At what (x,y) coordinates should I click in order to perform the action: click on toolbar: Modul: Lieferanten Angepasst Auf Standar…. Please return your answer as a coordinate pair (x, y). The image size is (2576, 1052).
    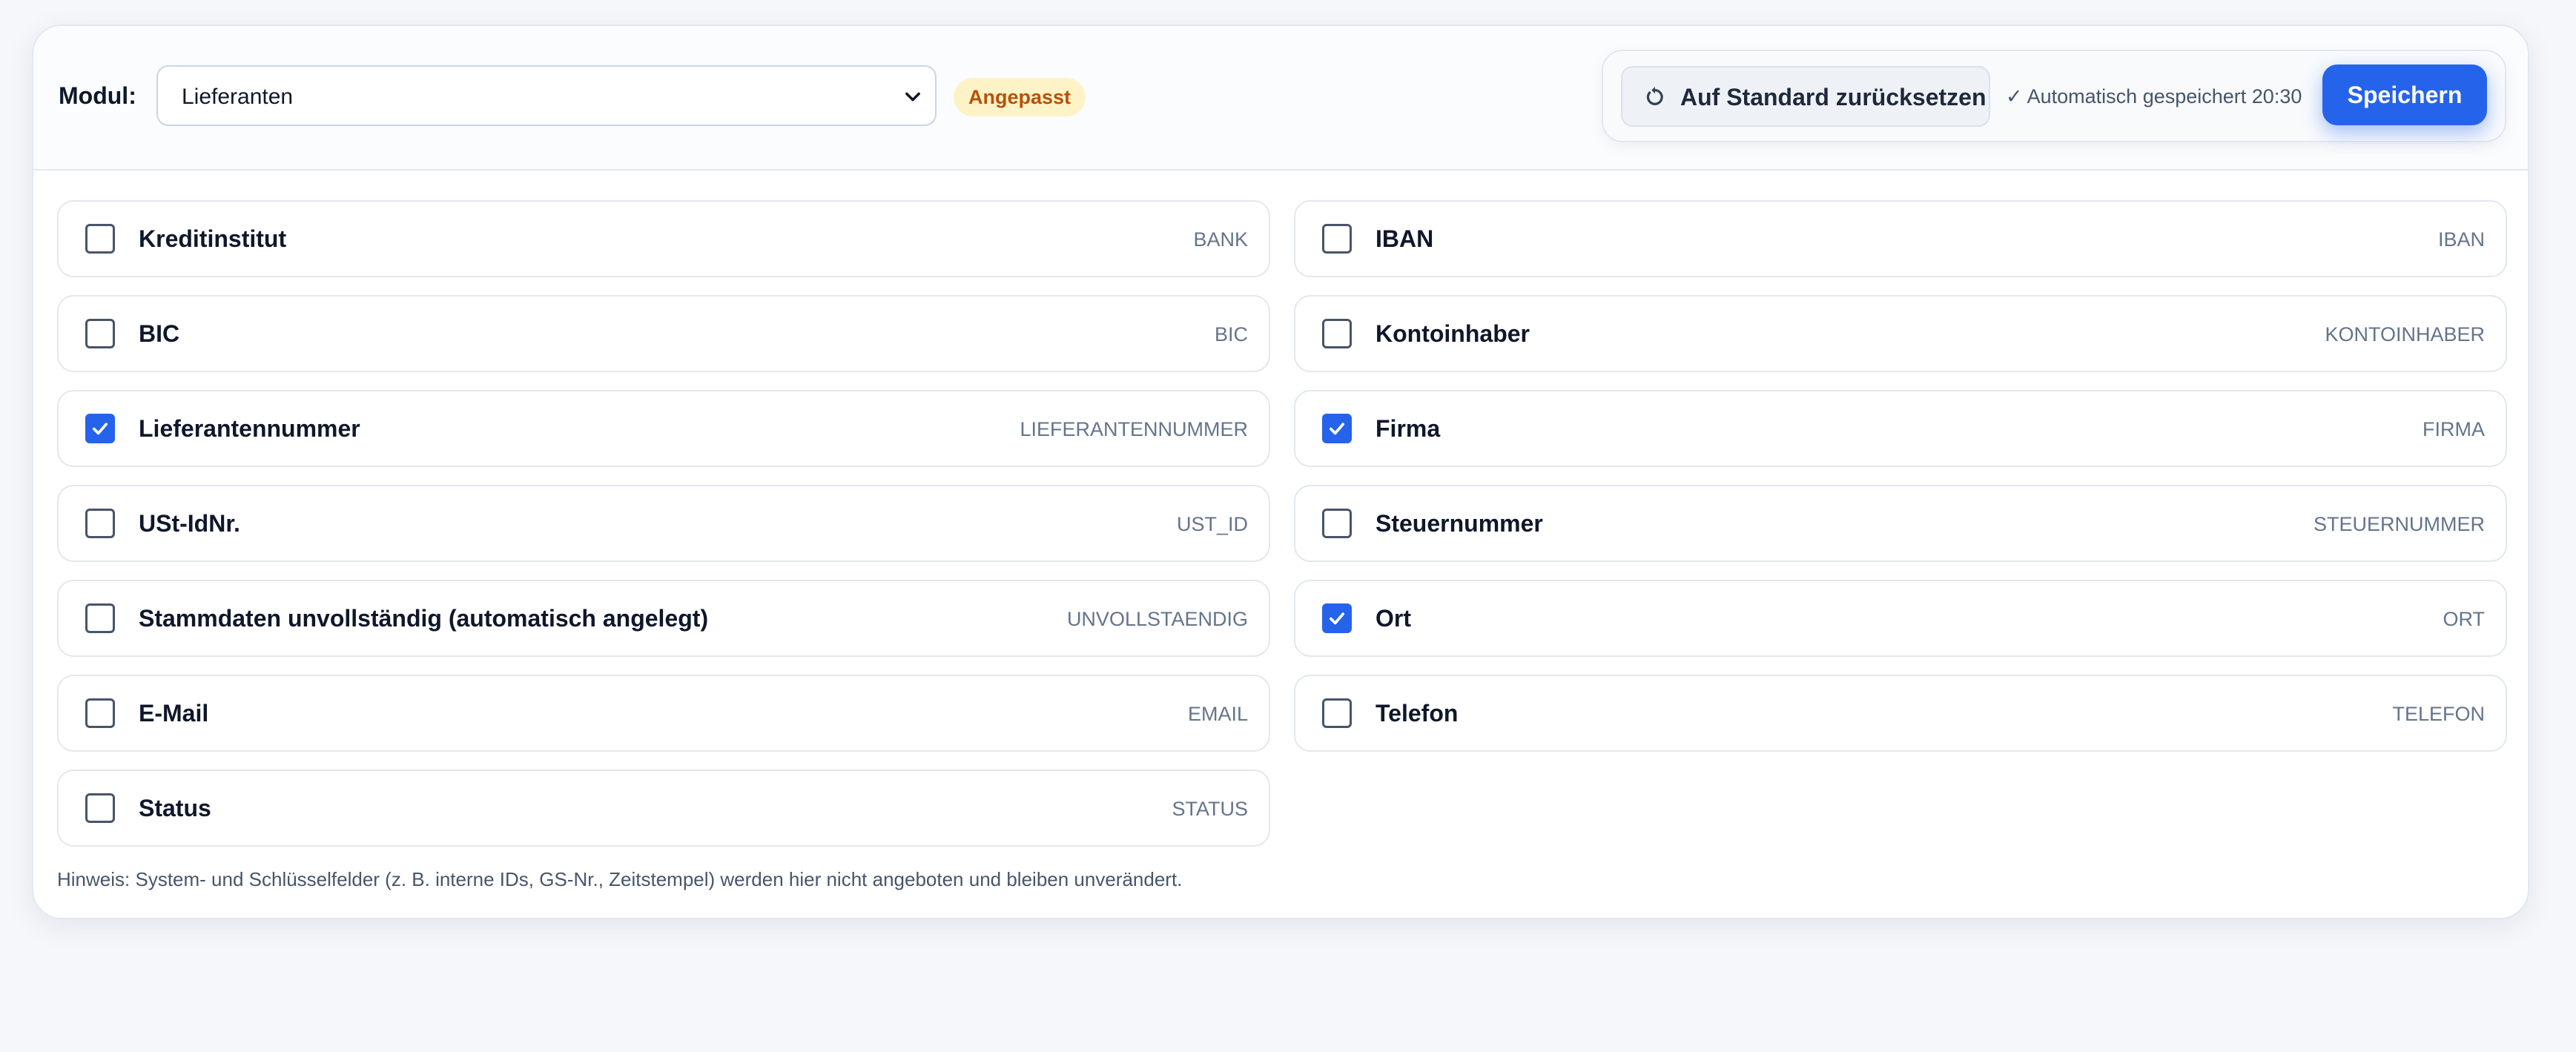
    Looking at the image, I should click on (1280, 98).